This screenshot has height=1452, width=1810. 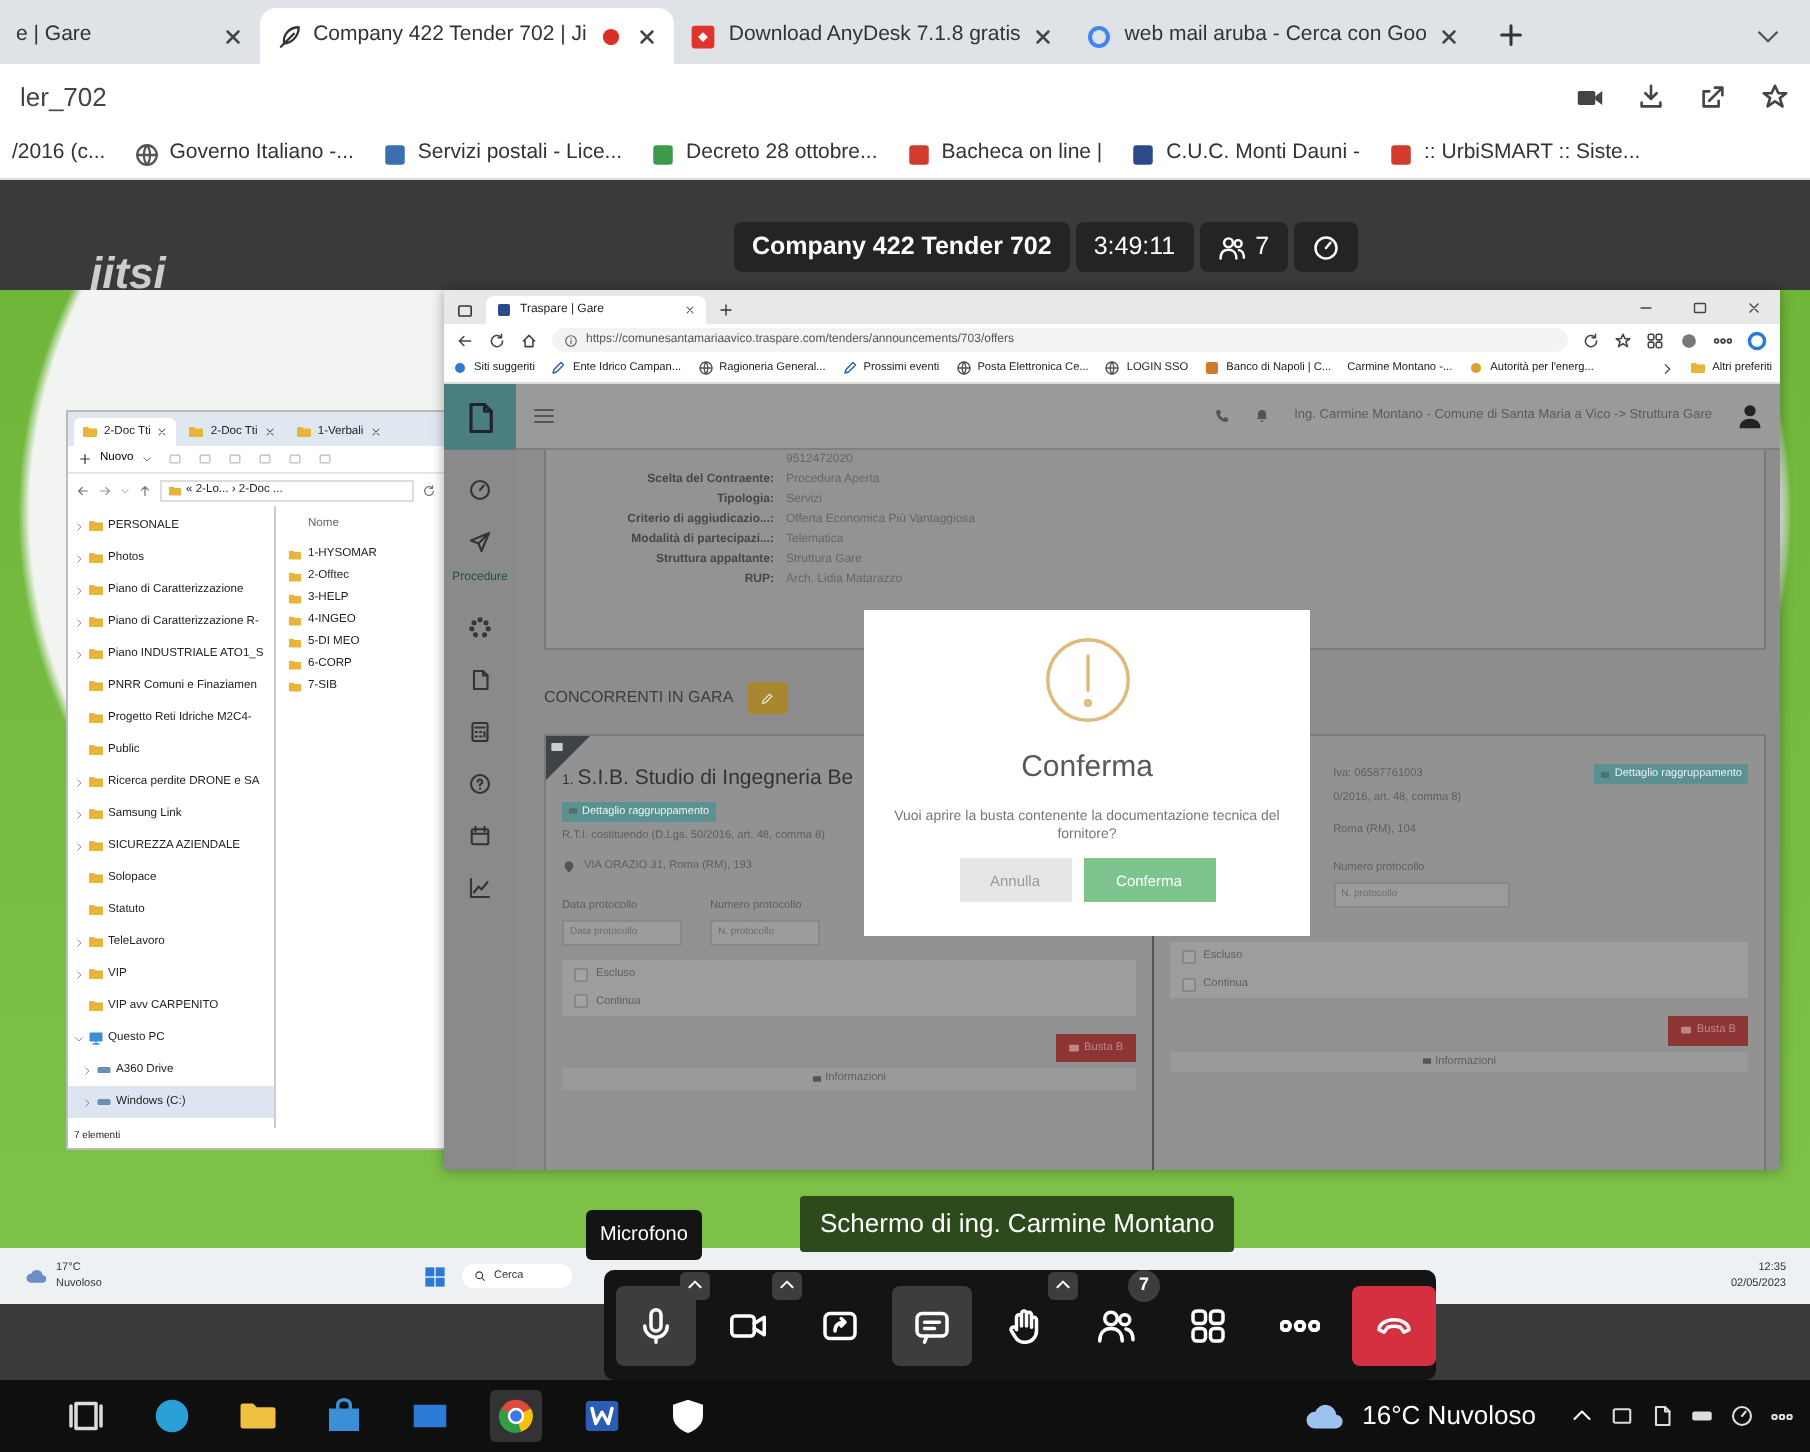 What do you see at coordinates (1689, 340) in the screenshot?
I see `profile-icon` at bounding box center [1689, 340].